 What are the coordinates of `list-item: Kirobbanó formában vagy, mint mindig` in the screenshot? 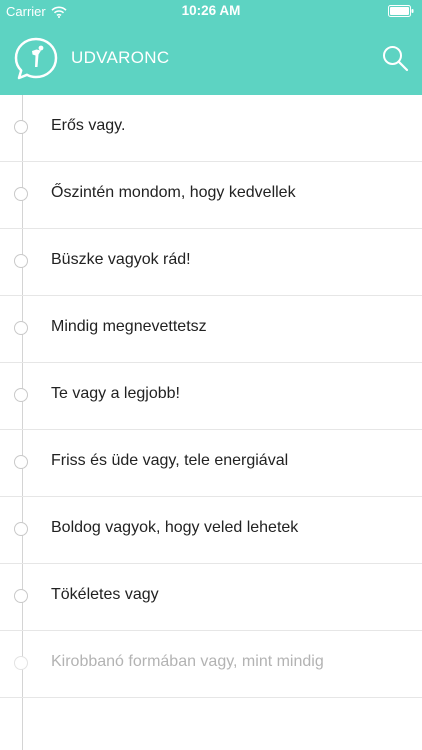 It's located at (211, 664).